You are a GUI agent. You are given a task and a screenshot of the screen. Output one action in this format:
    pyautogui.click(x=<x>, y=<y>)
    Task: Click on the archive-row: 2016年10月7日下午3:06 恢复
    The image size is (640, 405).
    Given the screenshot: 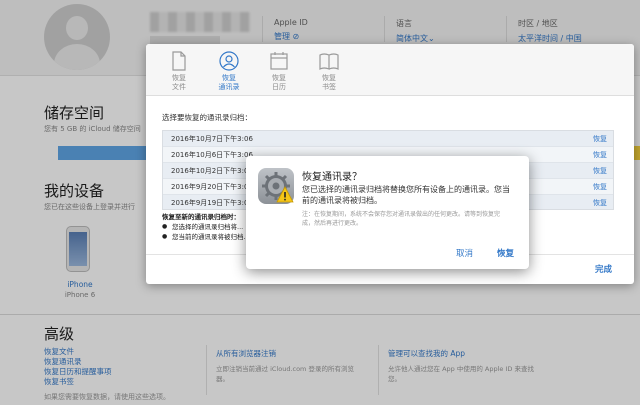 What is the action you would take?
    pyautogui.click(x=388, y=139)
    